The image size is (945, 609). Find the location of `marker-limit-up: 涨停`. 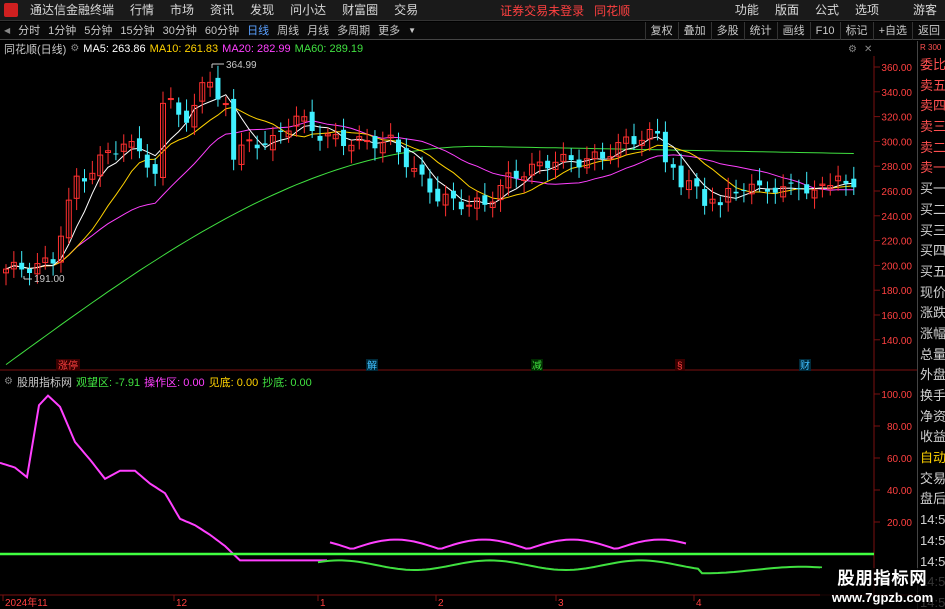

marker-limit-up: 涨停 is located at coordinates (68, 365).